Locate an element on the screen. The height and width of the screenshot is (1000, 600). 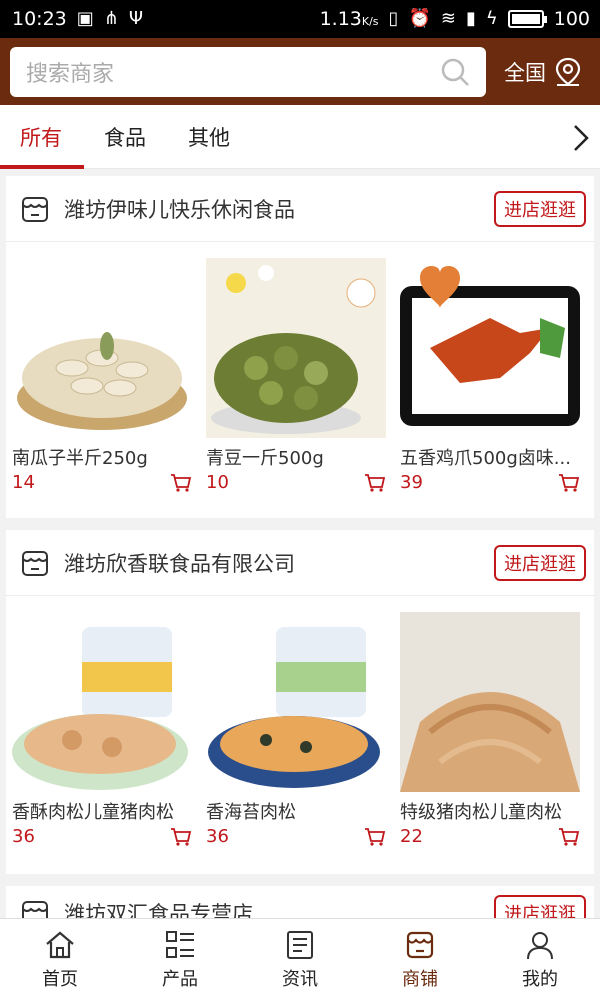
search-placeholder: 搜索商家 is located at coordinates (70, 74).